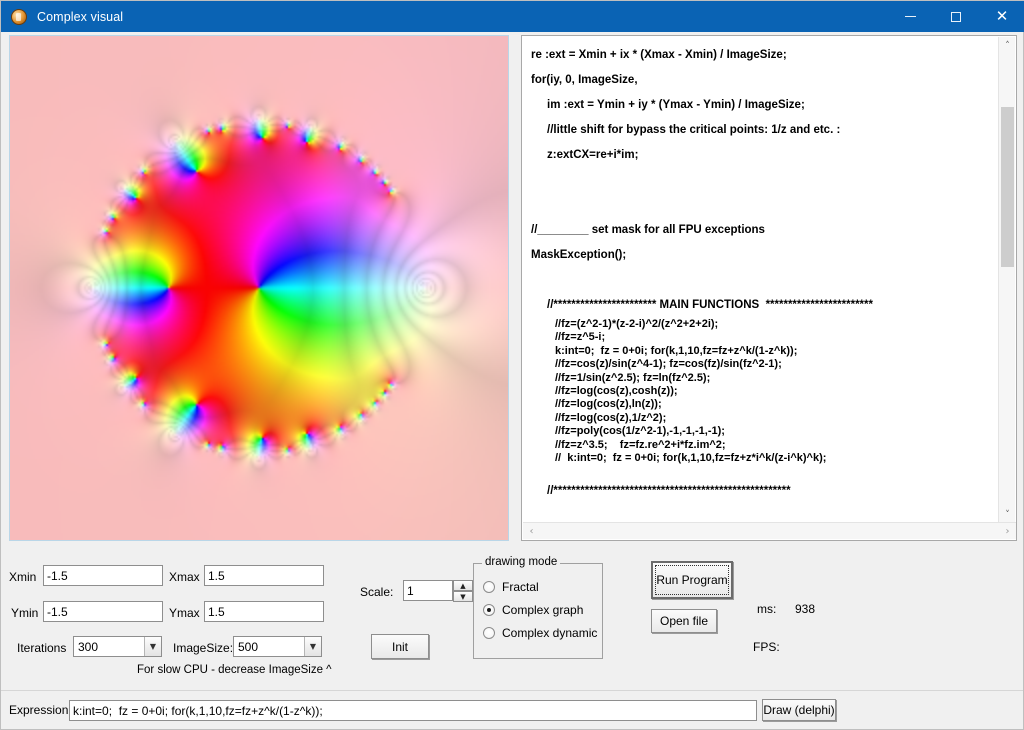 The image size is (1024, 730). Describe the element at coordinates (203, 648) in the screenshot. I see `imagesize-label: ImageSize:` at that location.